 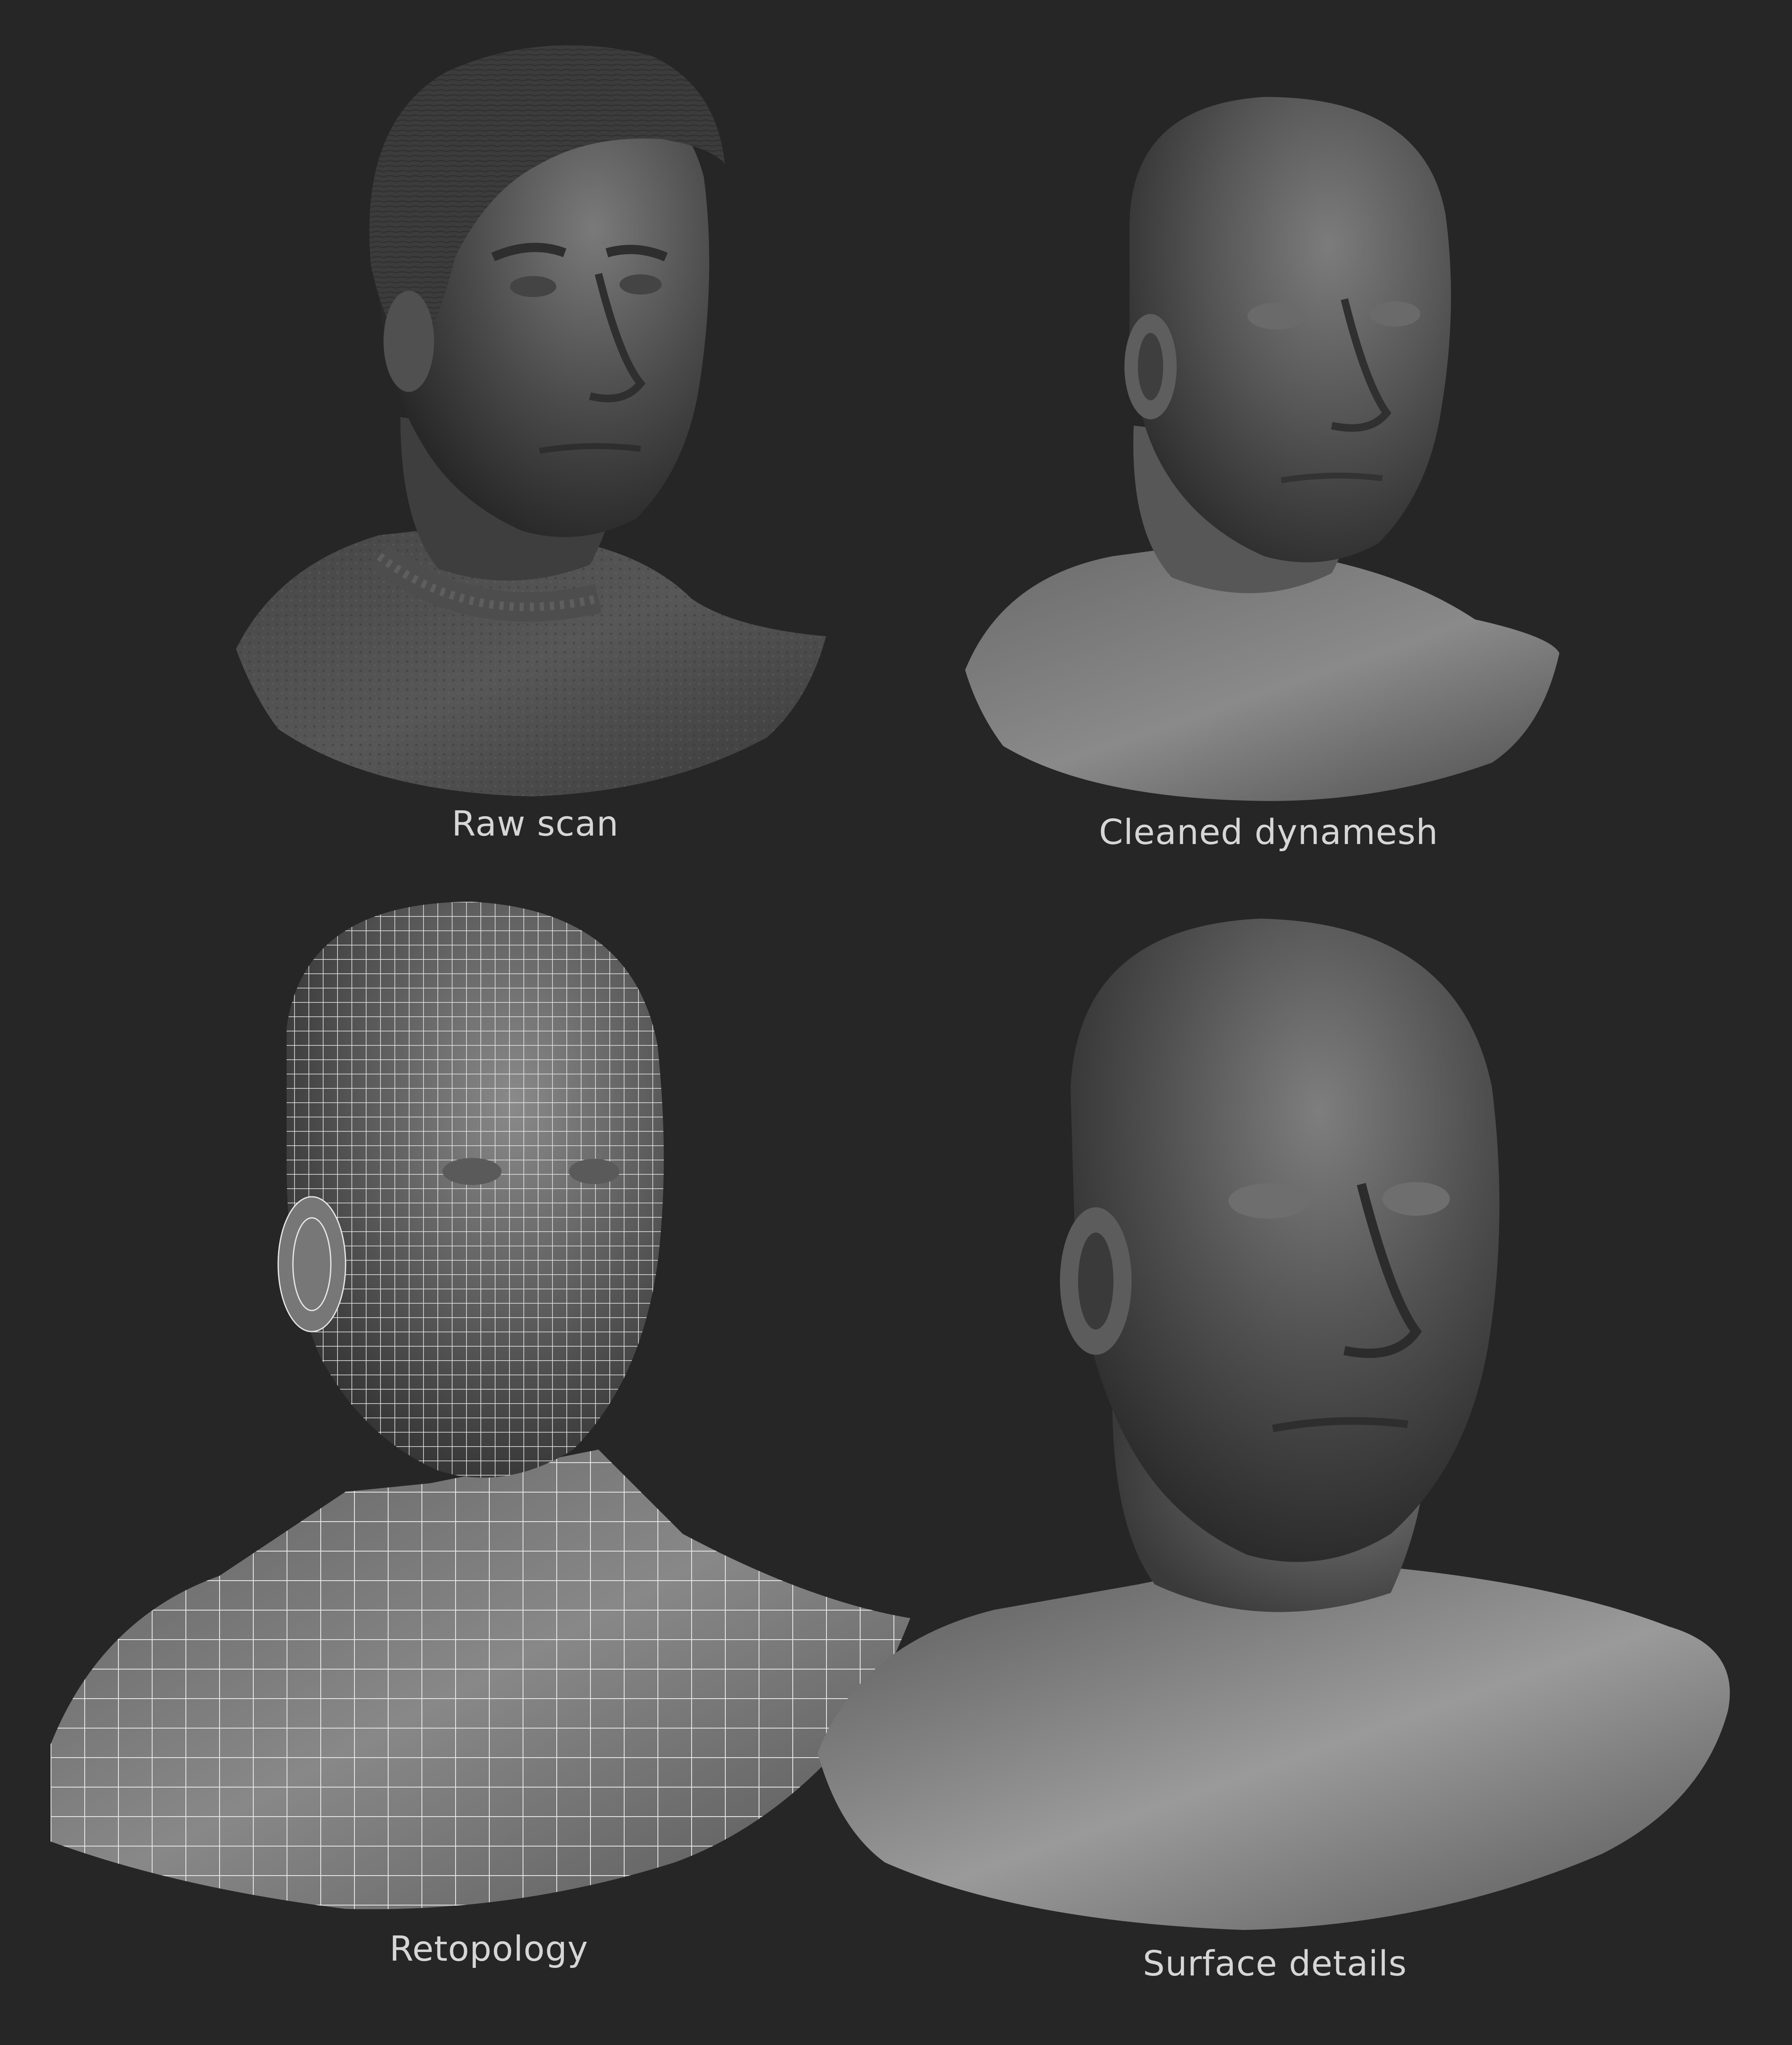 I want to click on raw-scan-bust-render, so click(x=531, y=420).